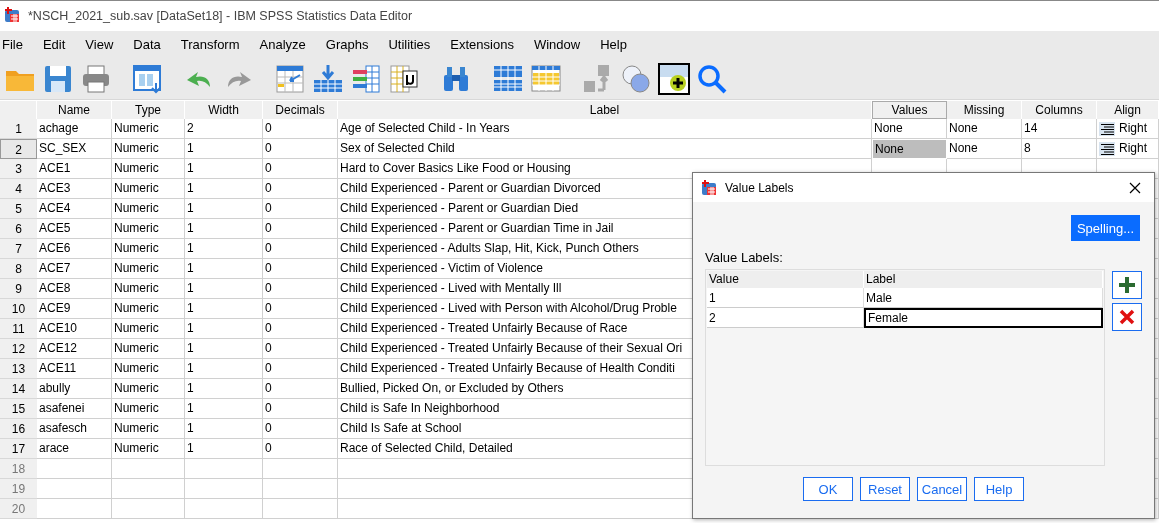  I want to click on dialog-button: Help, so click(999, 489).